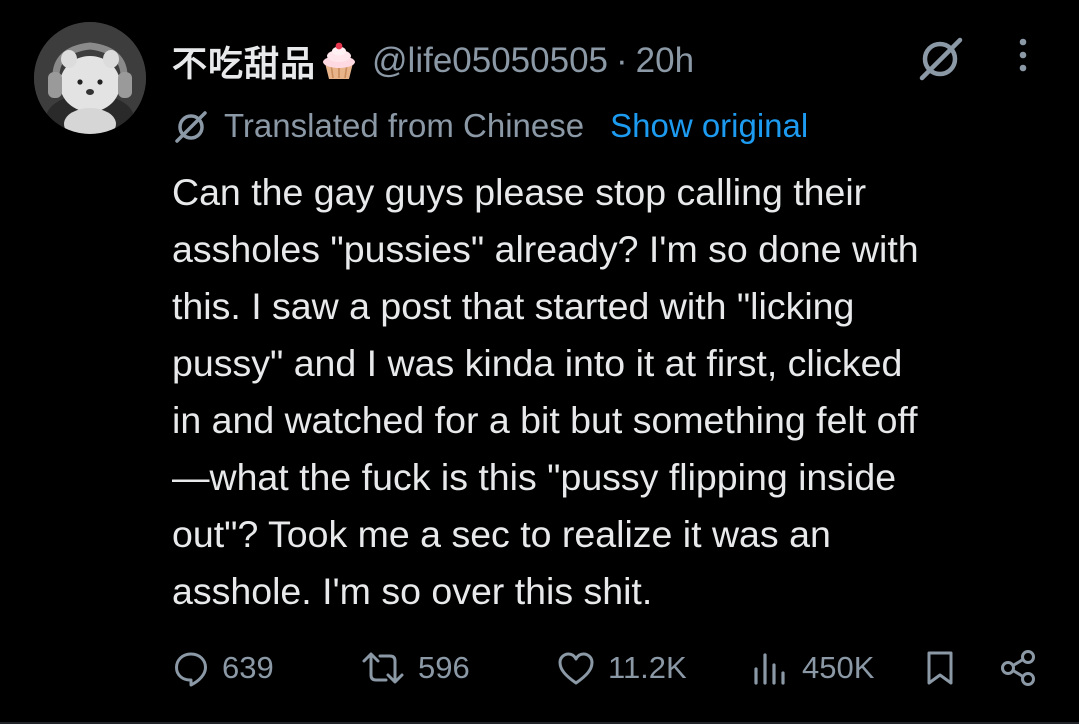  I want to click on repost-button: 596, so click(415, 668).